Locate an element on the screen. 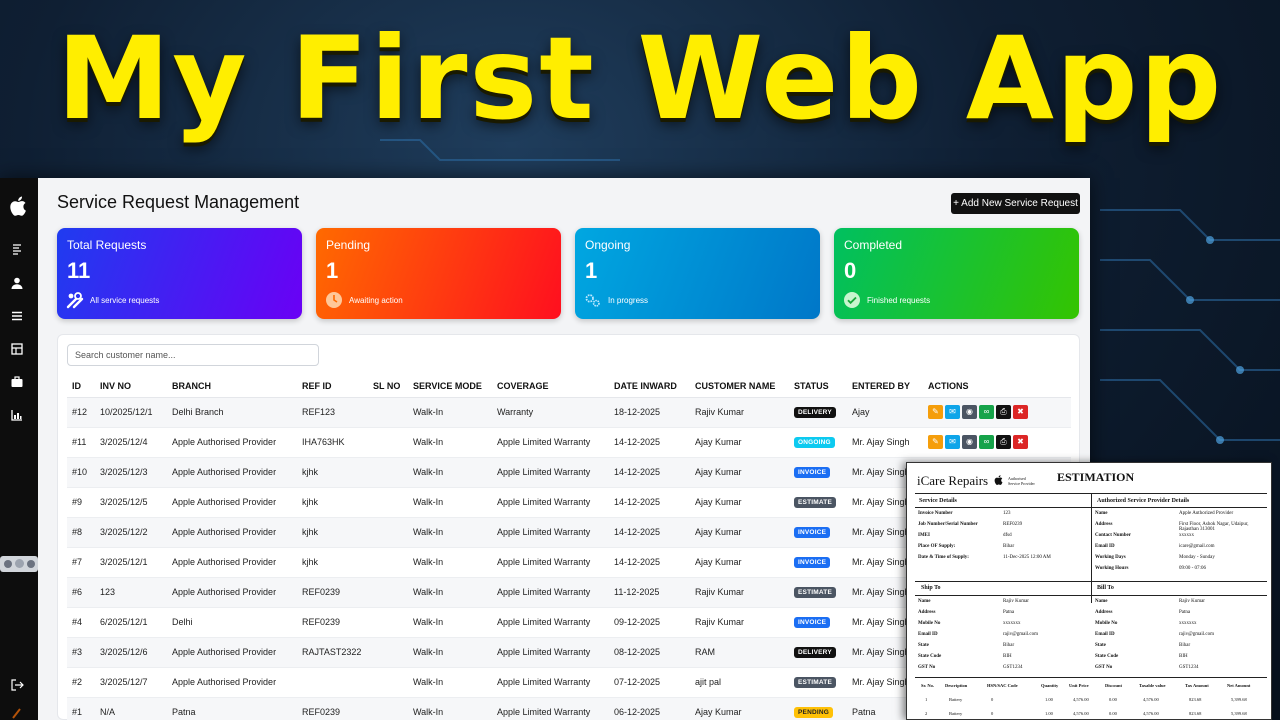  estimation-item-cell: 1.00 is located at coordinates (1049, 713).